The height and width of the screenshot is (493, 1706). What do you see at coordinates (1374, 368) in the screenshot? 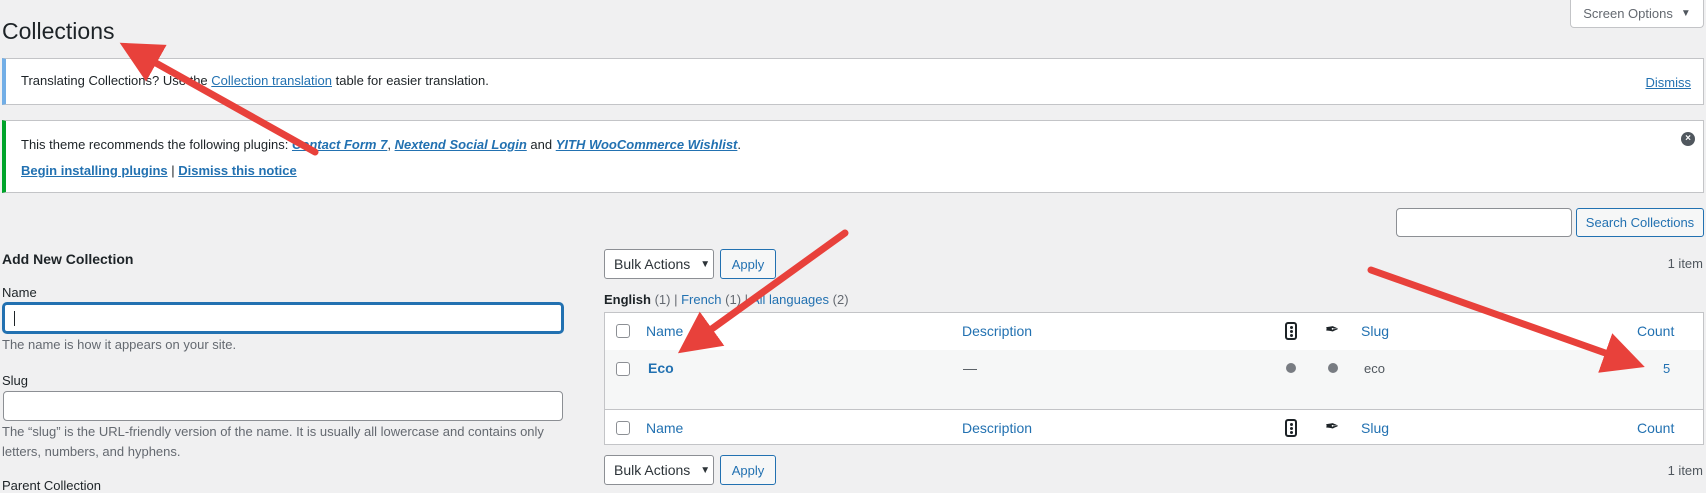
I see `collection-slug: eco` at bounding box center [1374, 368].